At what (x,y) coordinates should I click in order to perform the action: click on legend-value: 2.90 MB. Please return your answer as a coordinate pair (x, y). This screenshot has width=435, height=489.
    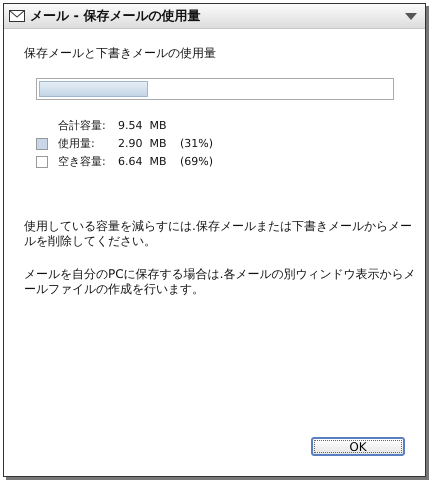
    Looking at the image, I should click on (143, 143).